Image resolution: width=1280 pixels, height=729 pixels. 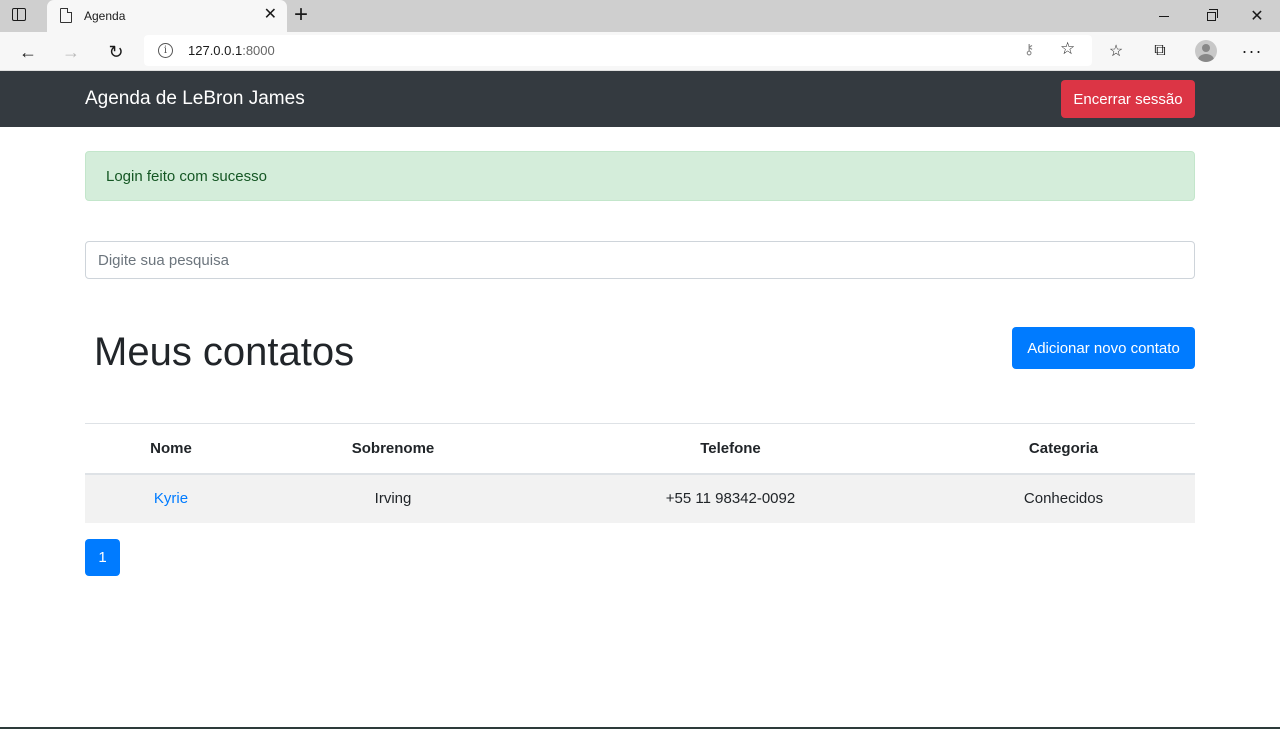 What do you see at coordinates (71, 51) in the screenshot?
I see `forward-arrow-icon: →` at bounding box center [71, 51].